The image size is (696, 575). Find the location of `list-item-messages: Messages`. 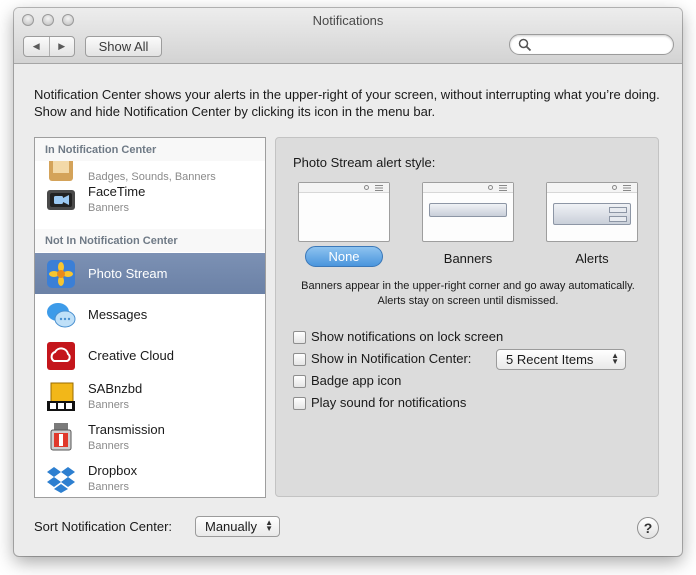

list-item-messages: Messages is located at coordinates (150, 314).